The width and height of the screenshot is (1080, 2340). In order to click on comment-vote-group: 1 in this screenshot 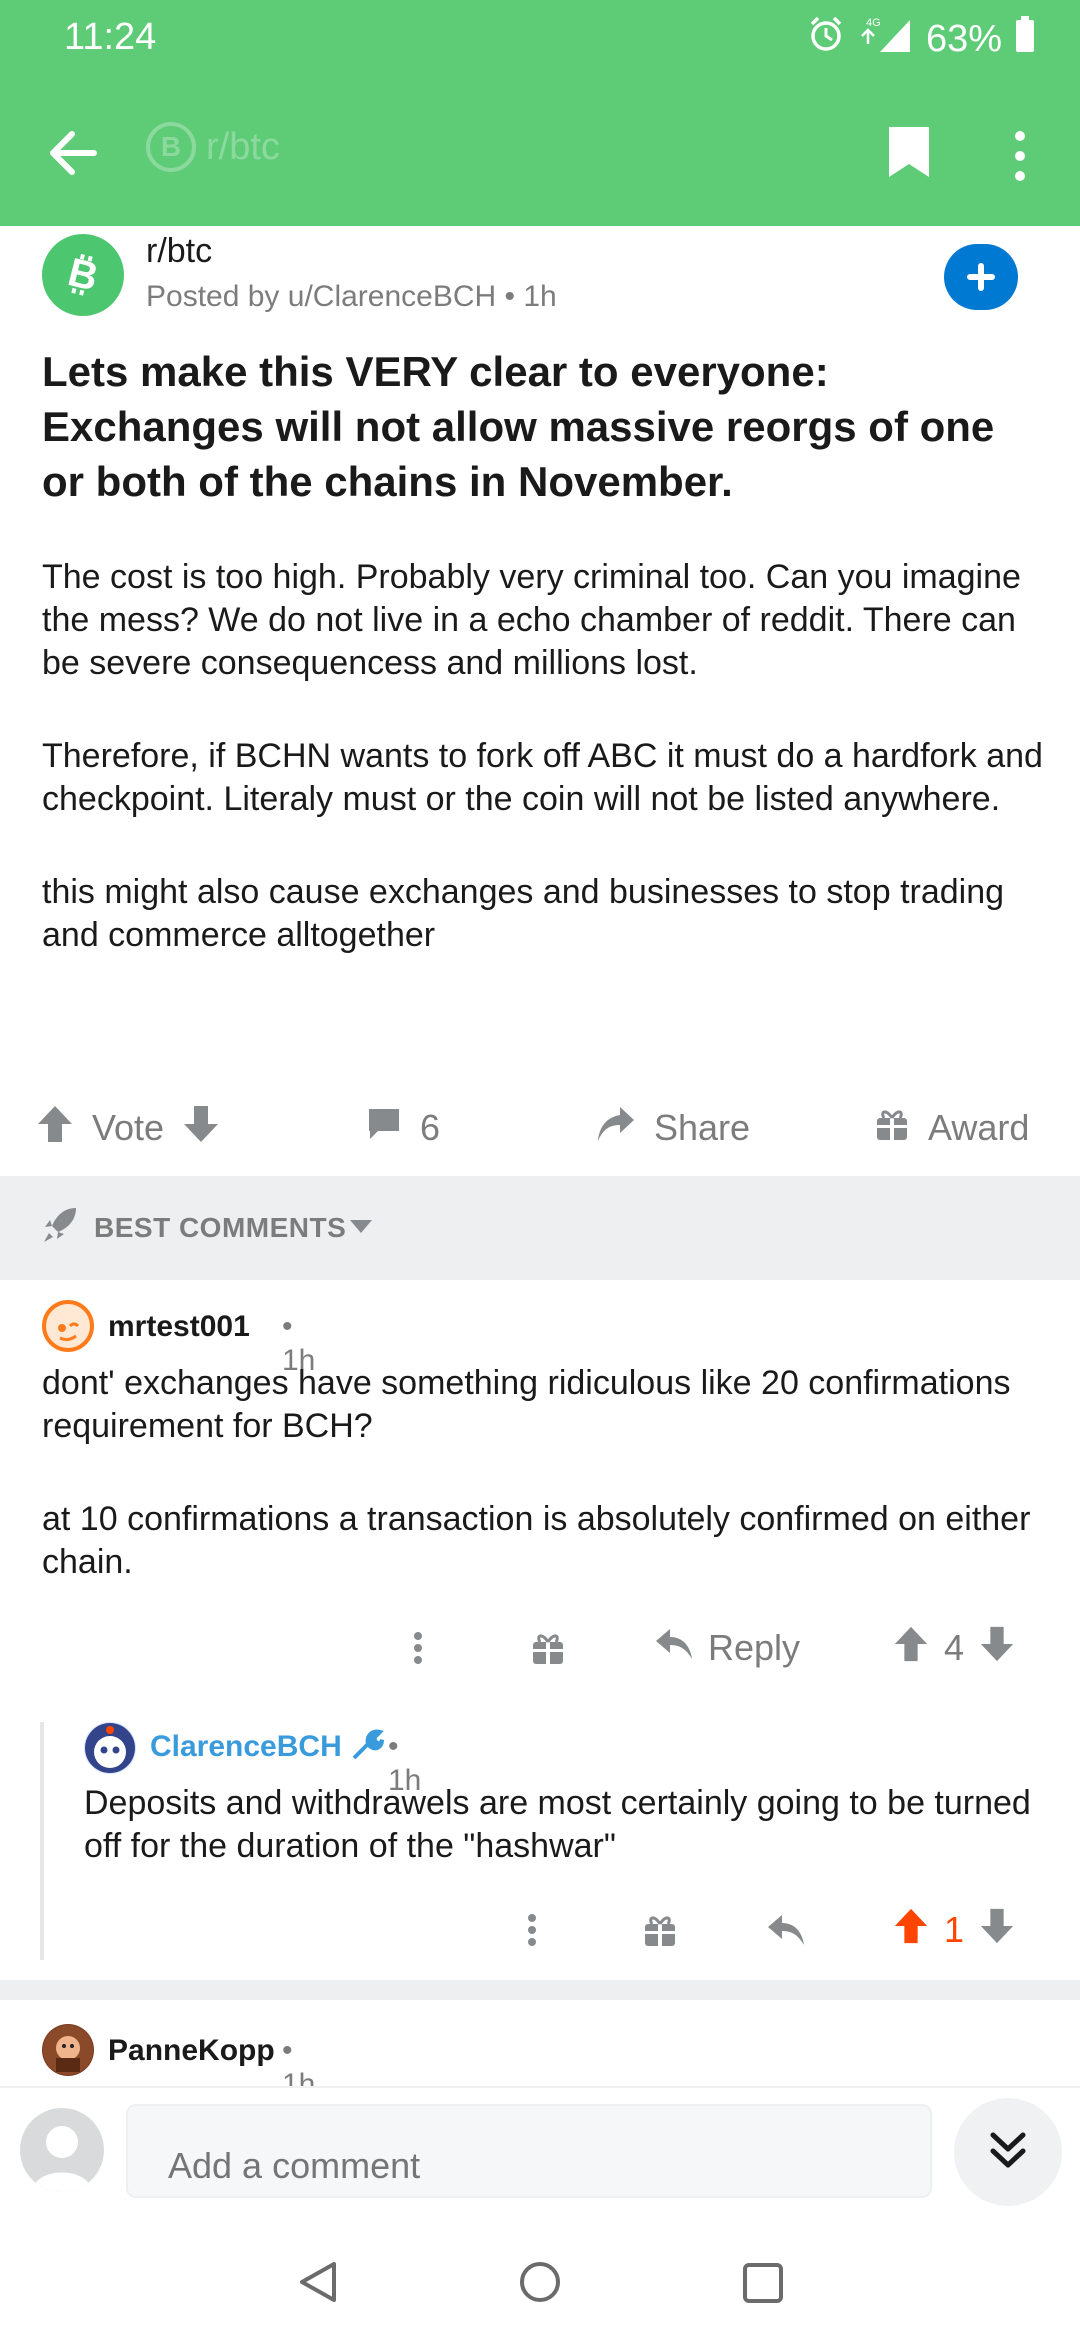, I will do `click(954, 1930)`.